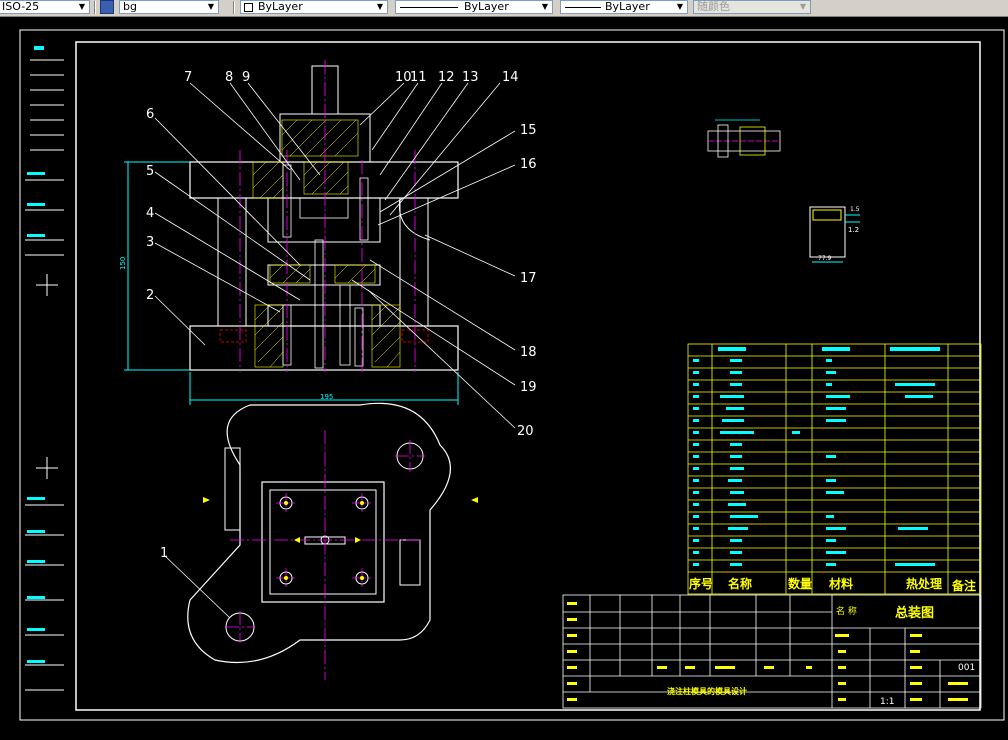 The width and height of the screenshot is (1008, 740). What do you see at coordinates (528, 164) in the screenshot?
I see `part-label: 16` at bounding box center [528, 164].